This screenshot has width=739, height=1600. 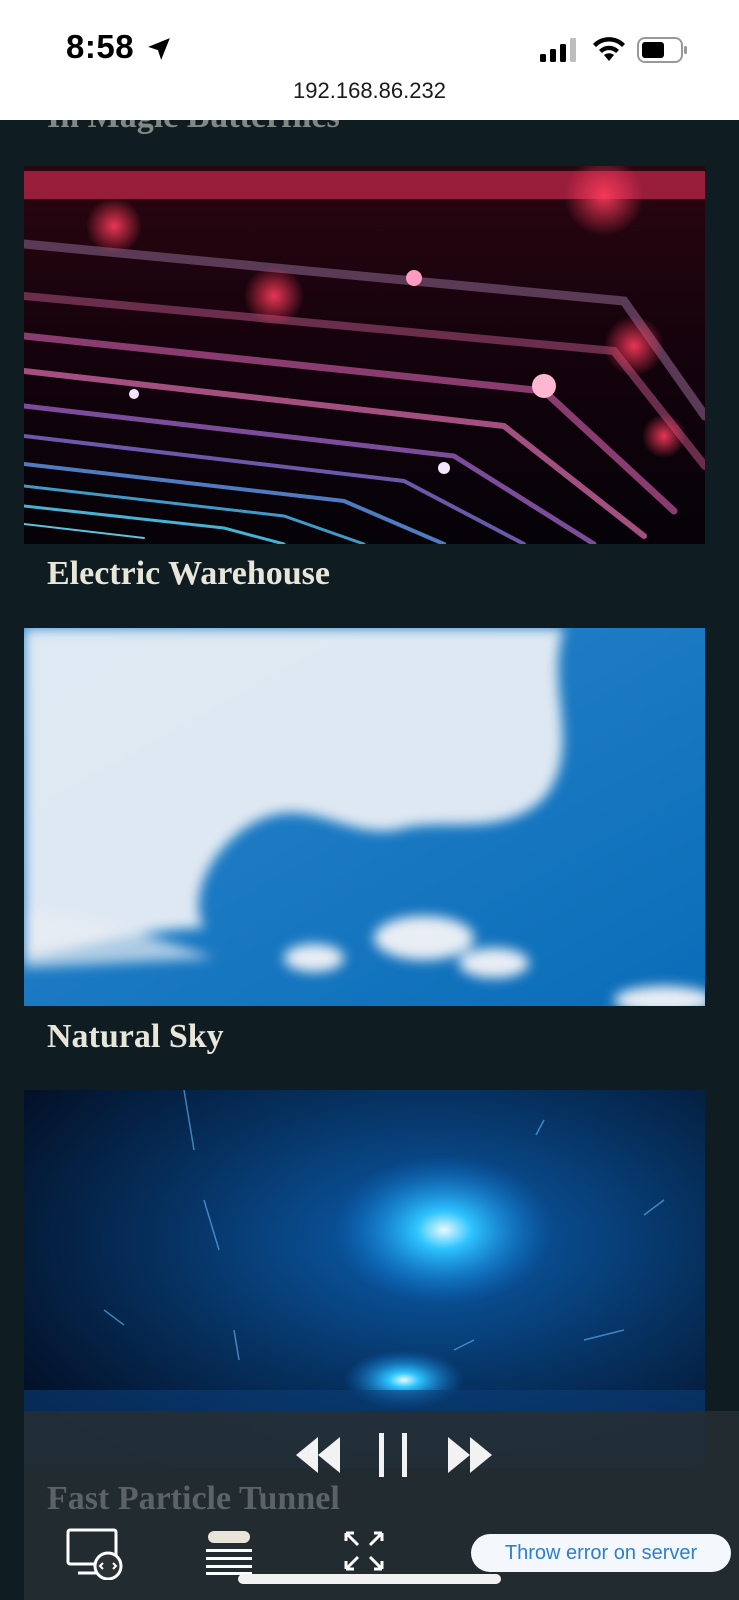 I want to click on fast-forward-icon, so click(x=470, y=1455).